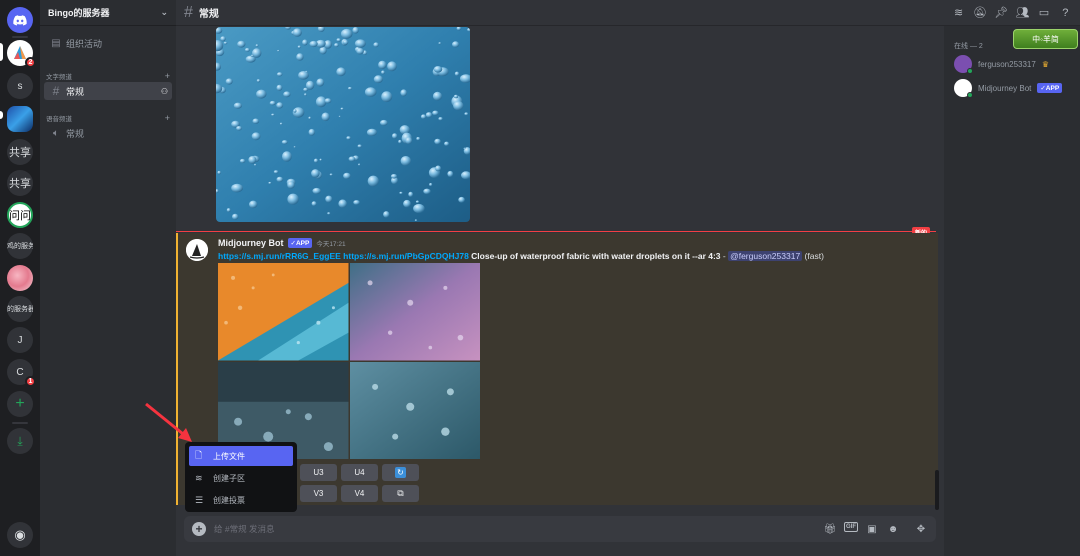 This screenshot has height=556, width=1080. What do you see at coordinates (199, 529) in the screenshot?
I see `attach-plus-icon: +` at bounding box center [199, 529].